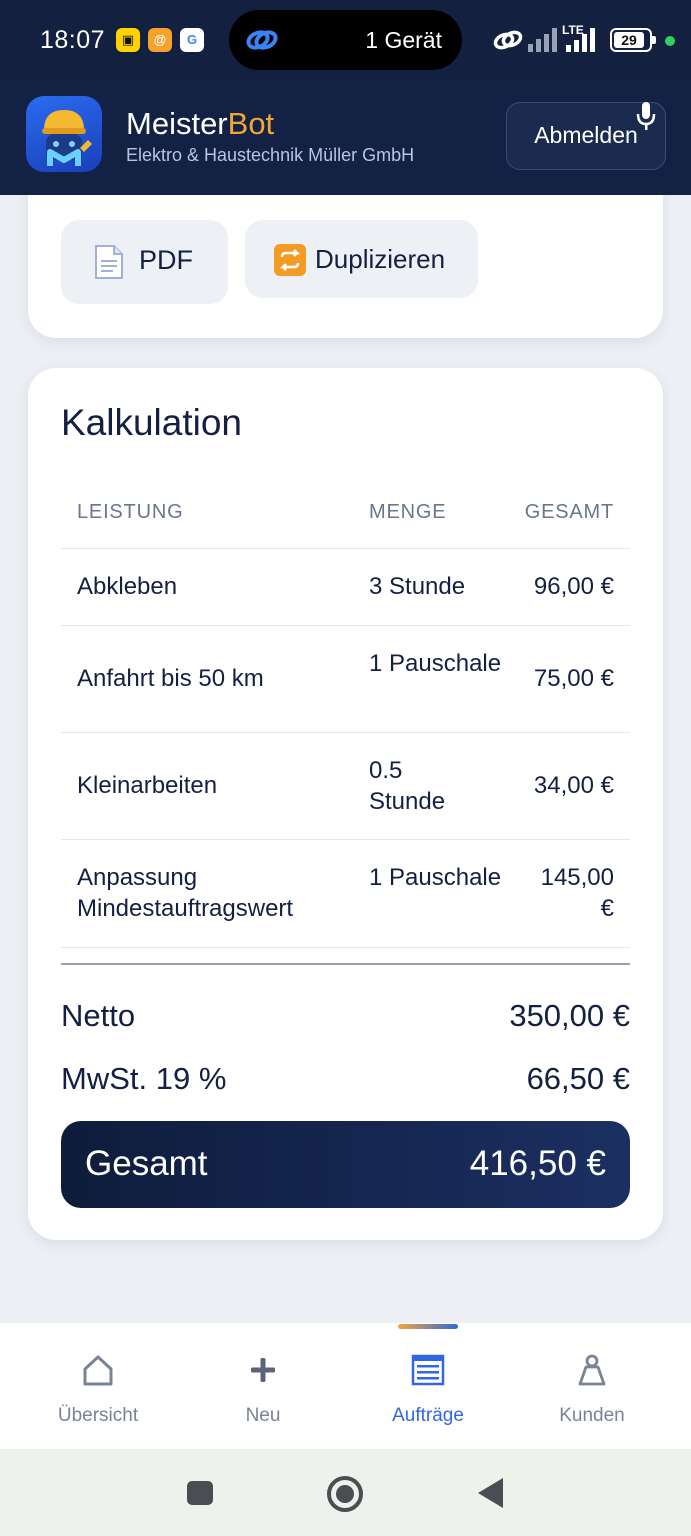  I want to click on battery-level: 29, so click(629, 40).